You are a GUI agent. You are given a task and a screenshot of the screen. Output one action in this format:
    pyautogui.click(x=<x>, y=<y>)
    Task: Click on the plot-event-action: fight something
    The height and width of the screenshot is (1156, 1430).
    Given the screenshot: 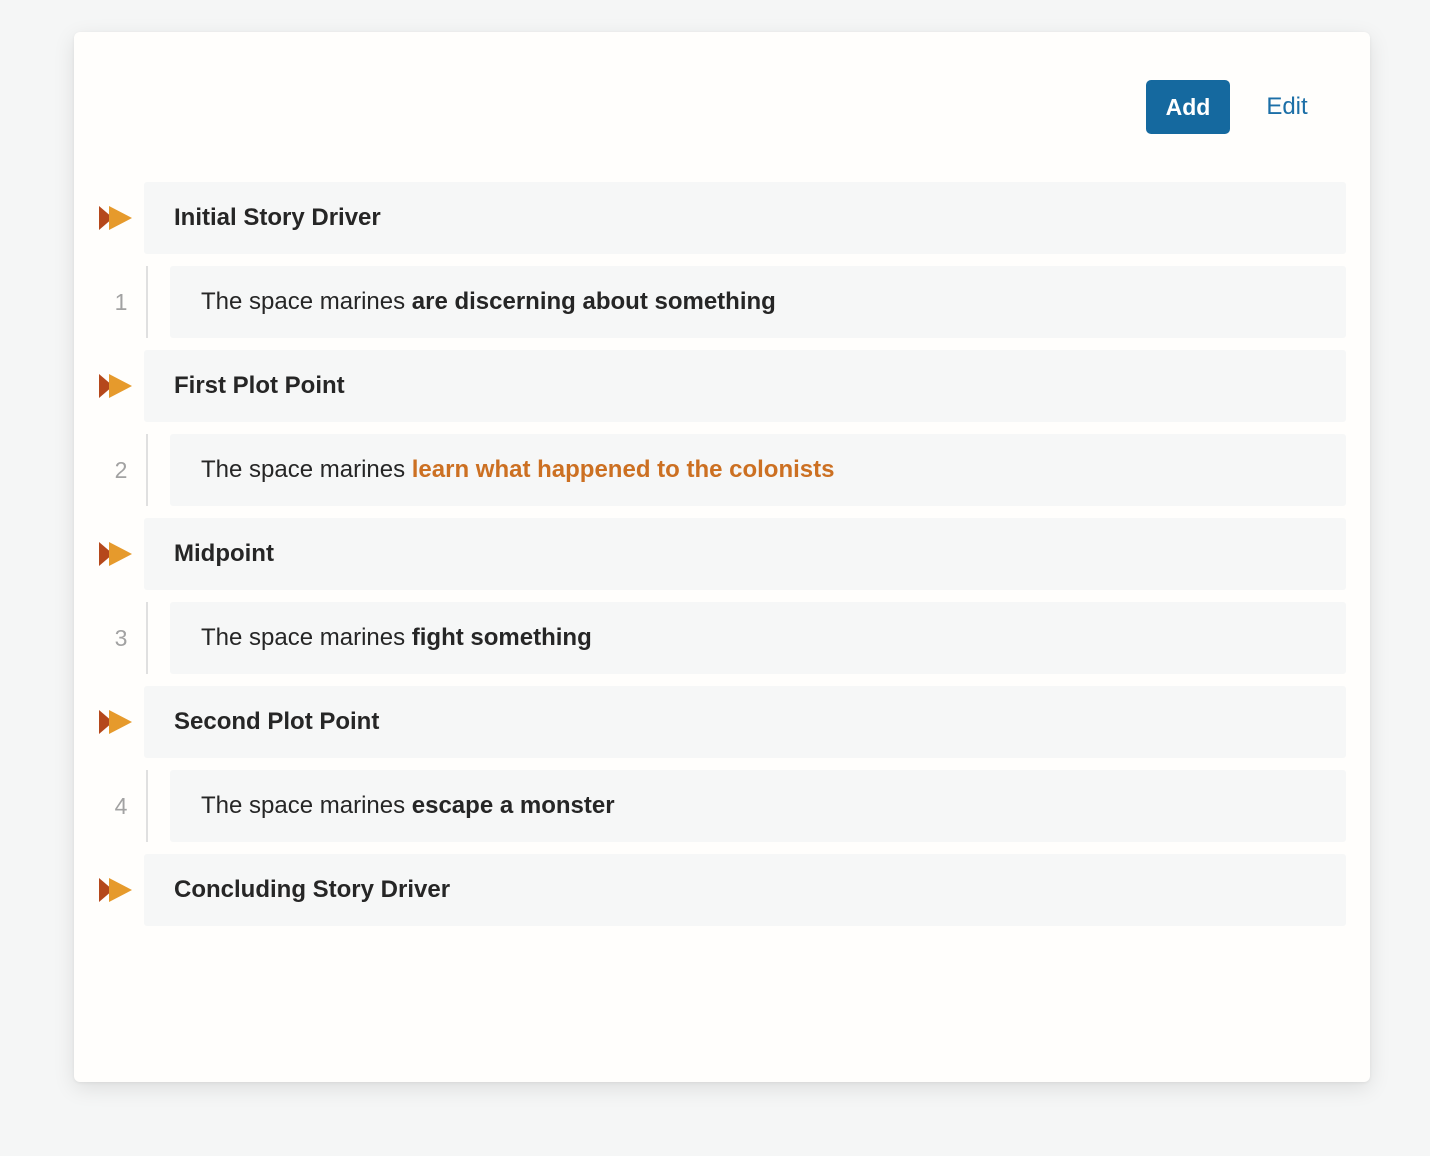 What is the action you would take?
    pyautogui.click(x=501, y=637)
    